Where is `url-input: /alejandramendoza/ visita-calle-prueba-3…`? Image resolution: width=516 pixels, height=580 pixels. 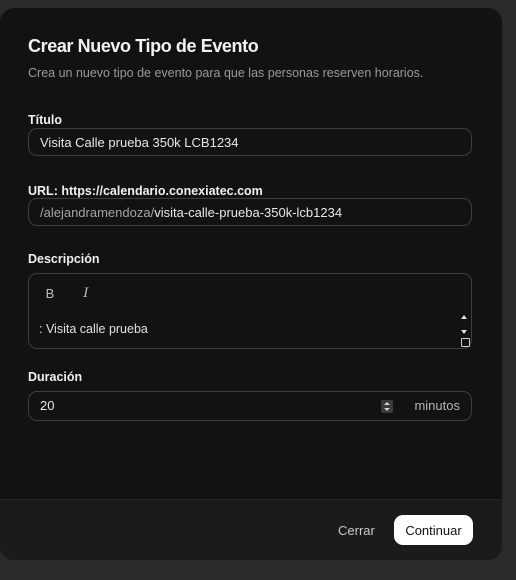 url-input: /alejandramendoza/ visita-calle-prueba-3… is located at coordinates (250, 212).